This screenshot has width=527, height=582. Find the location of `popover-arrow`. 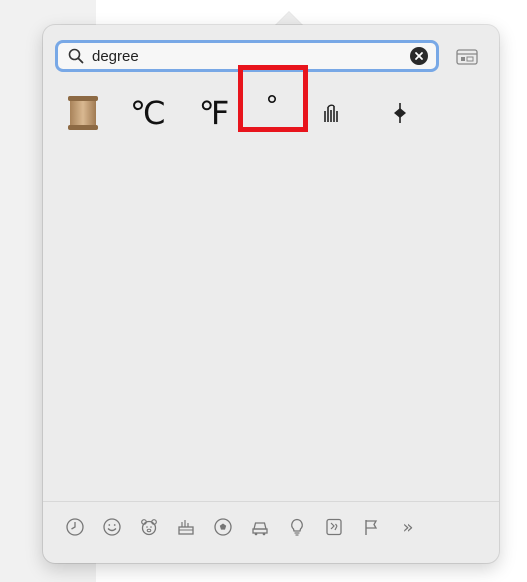

popover-arrow is located at coordinates (289, 19).